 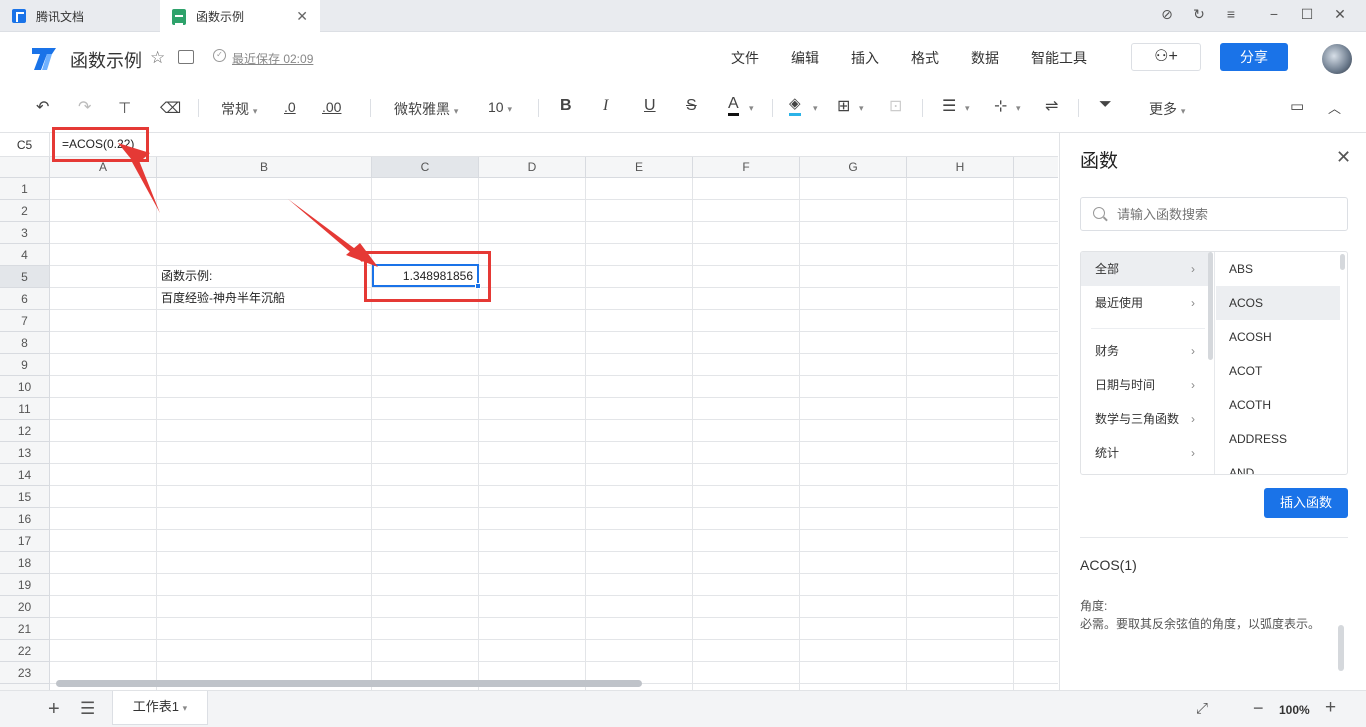 What do you see at coordinates (1343, 157) in the screenshot?
I see `panel-close-icon: ✕` at bounding box center [1343, 157].